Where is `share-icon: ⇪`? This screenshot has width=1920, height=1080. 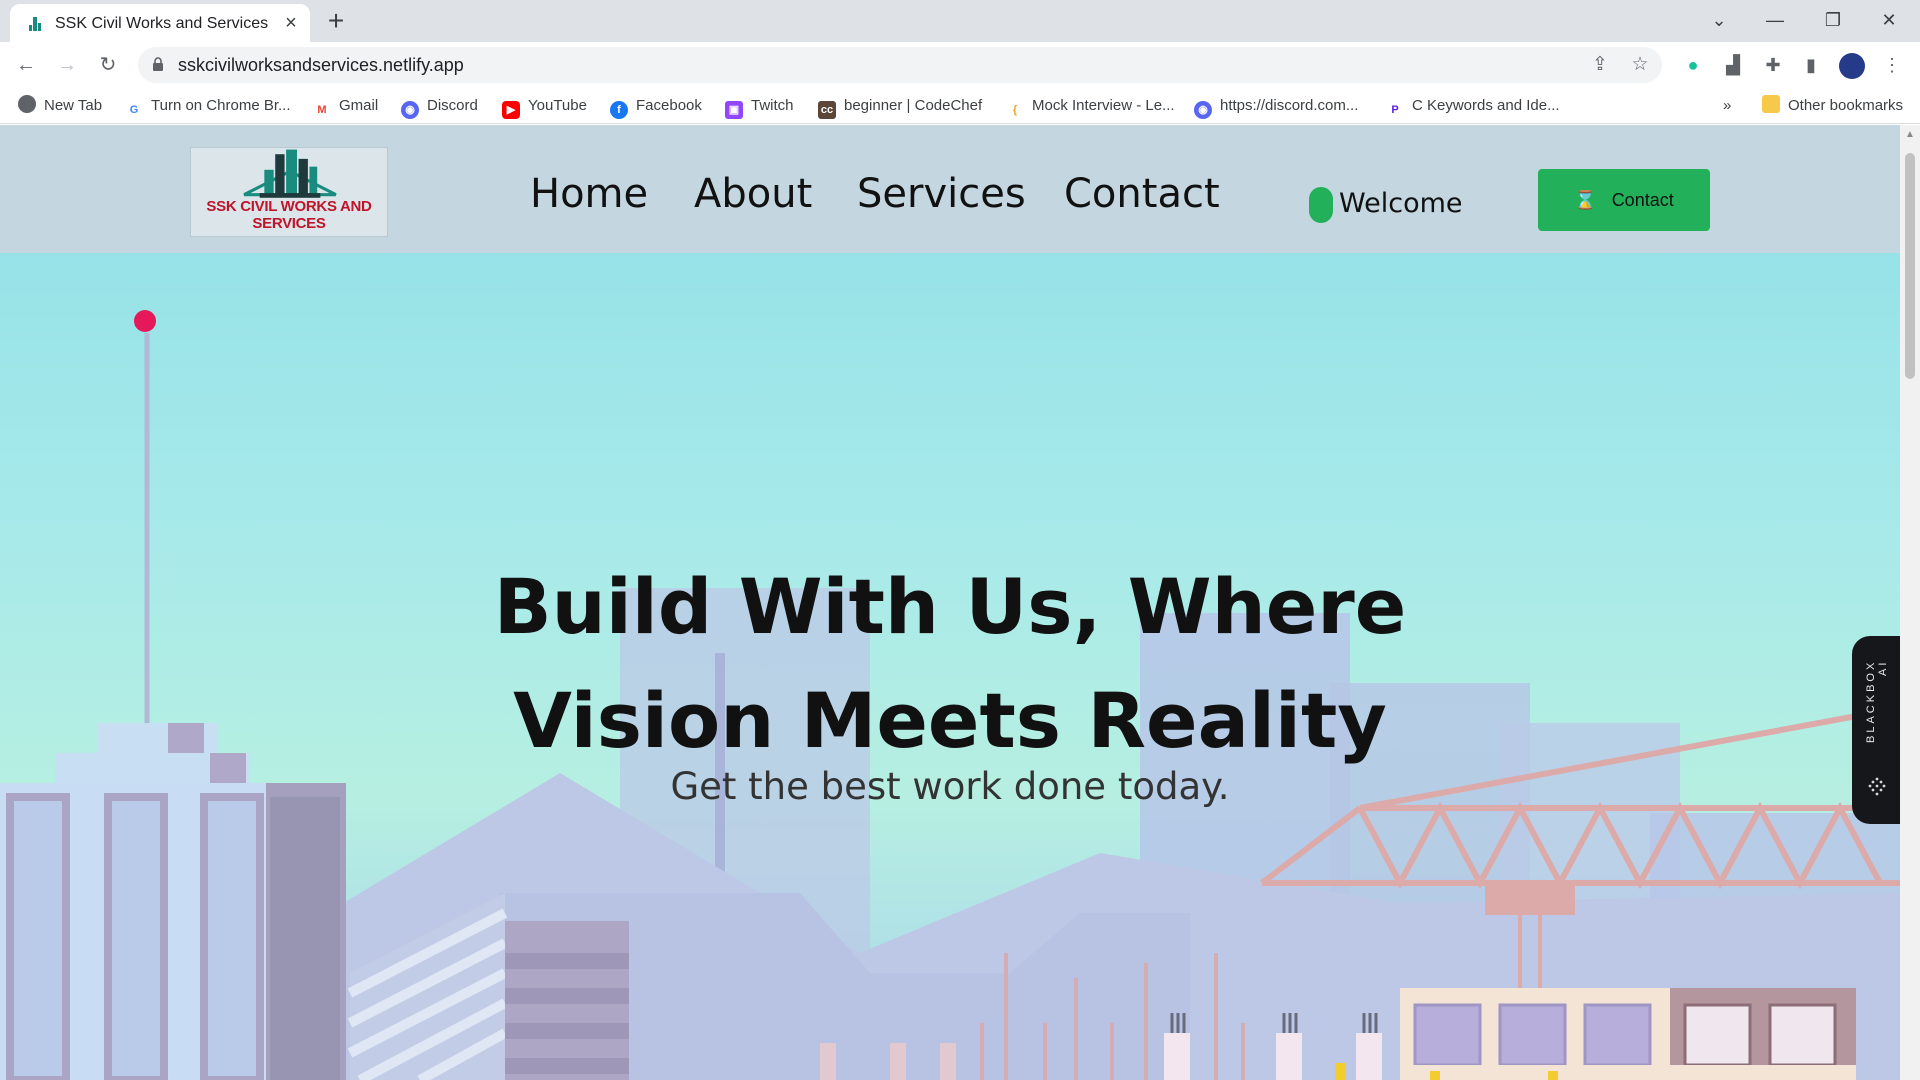
share-icon: ⇪ is located at coordinates (1600, 65).